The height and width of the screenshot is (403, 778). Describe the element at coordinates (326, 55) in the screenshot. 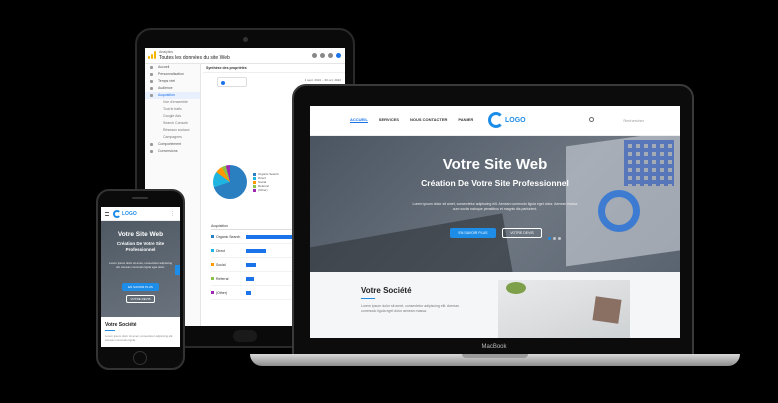

I see `header-icons` at that location.